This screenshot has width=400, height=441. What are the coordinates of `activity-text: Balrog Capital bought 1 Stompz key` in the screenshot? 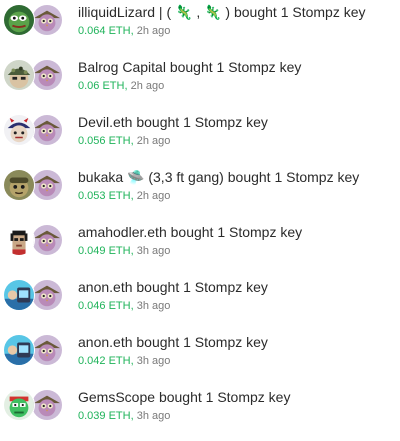 It's located at (189, 67).